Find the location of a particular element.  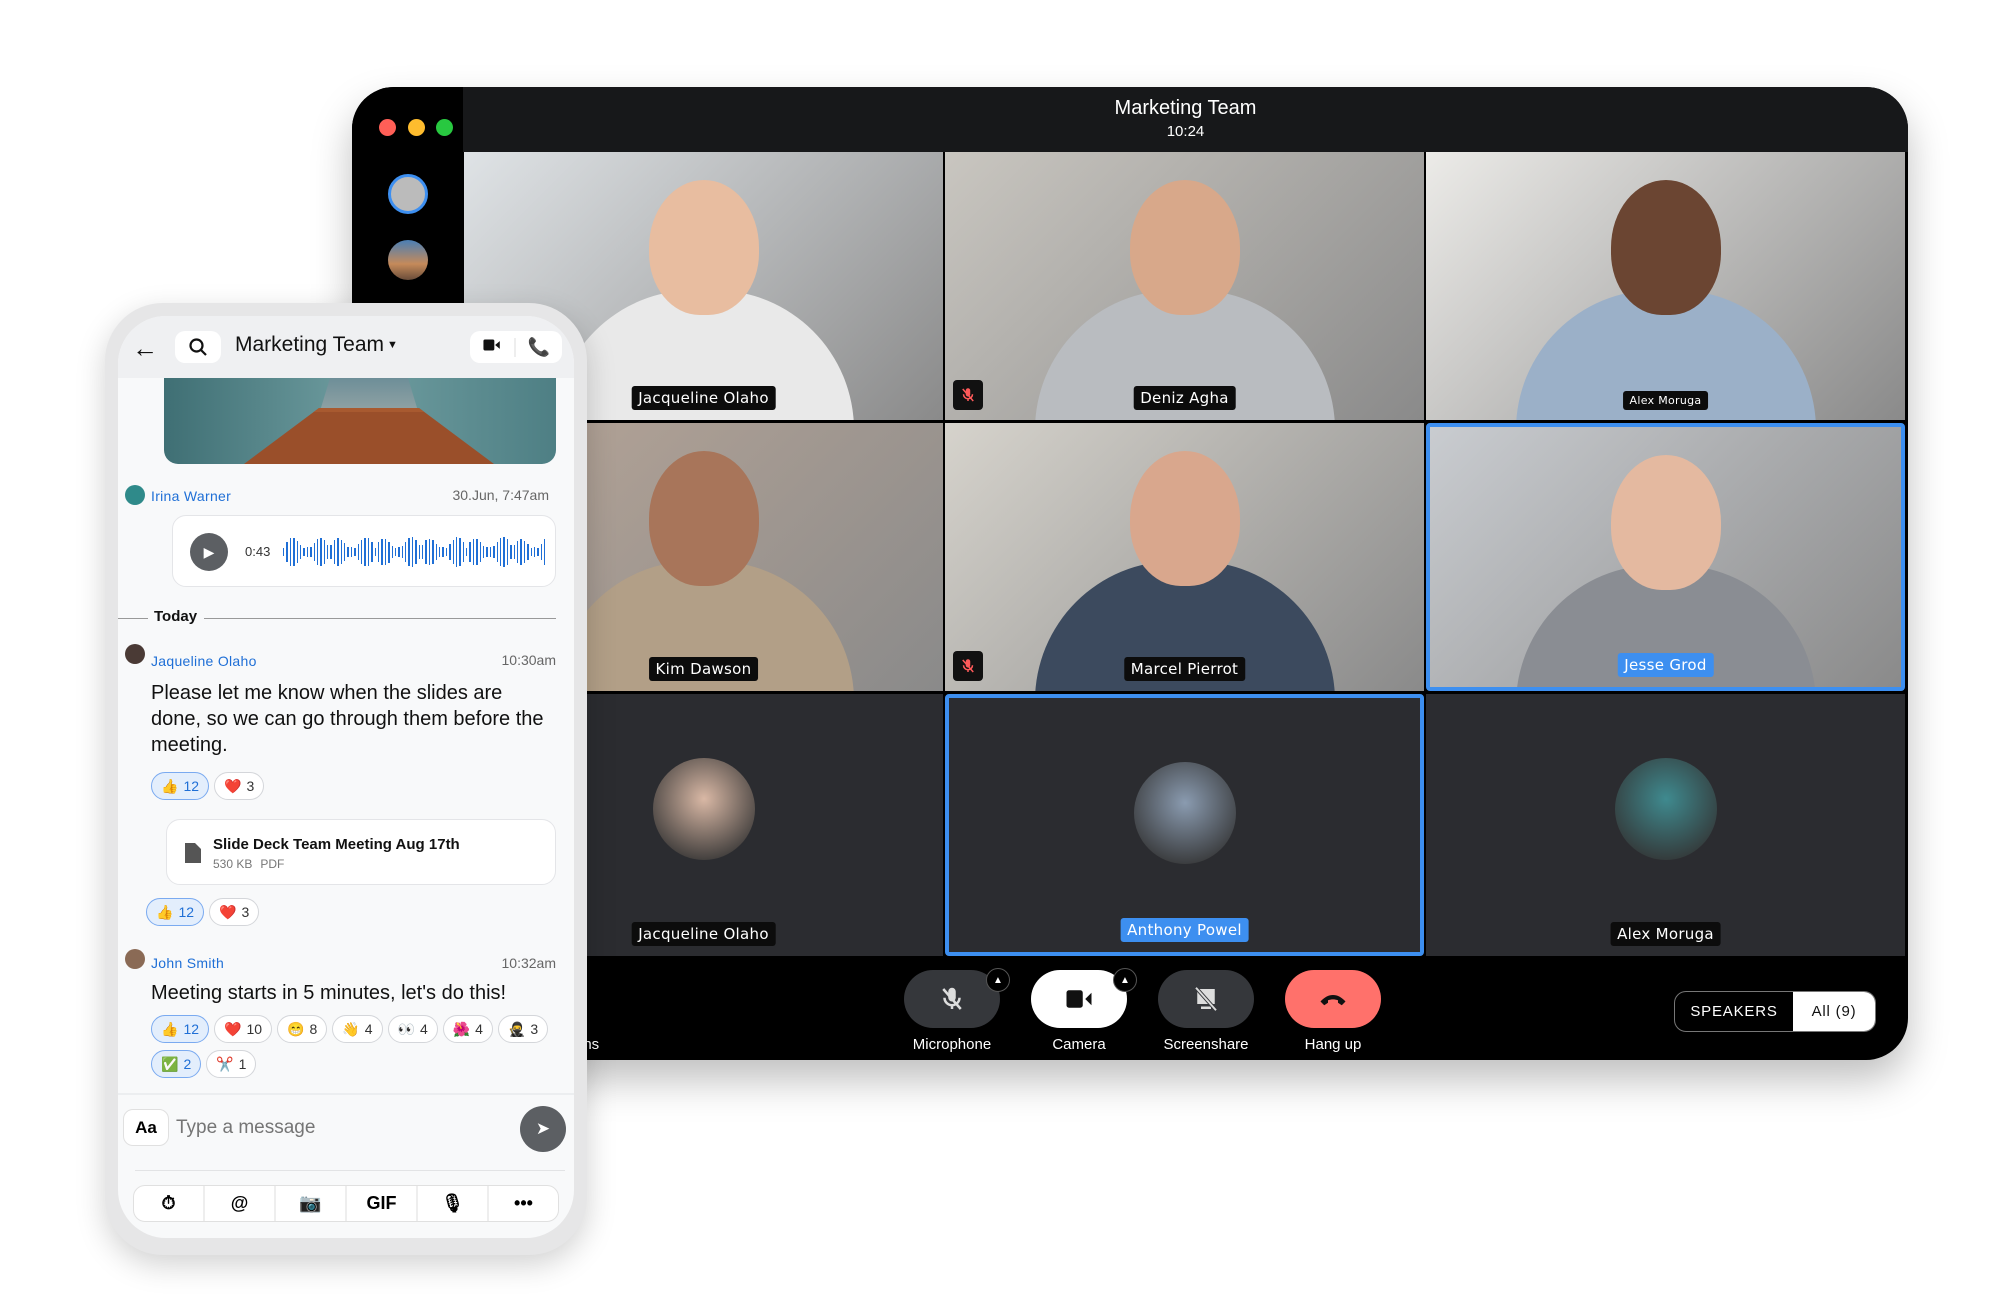

reaction-emoji: 🌺 is located at coordinates (461, 1028).